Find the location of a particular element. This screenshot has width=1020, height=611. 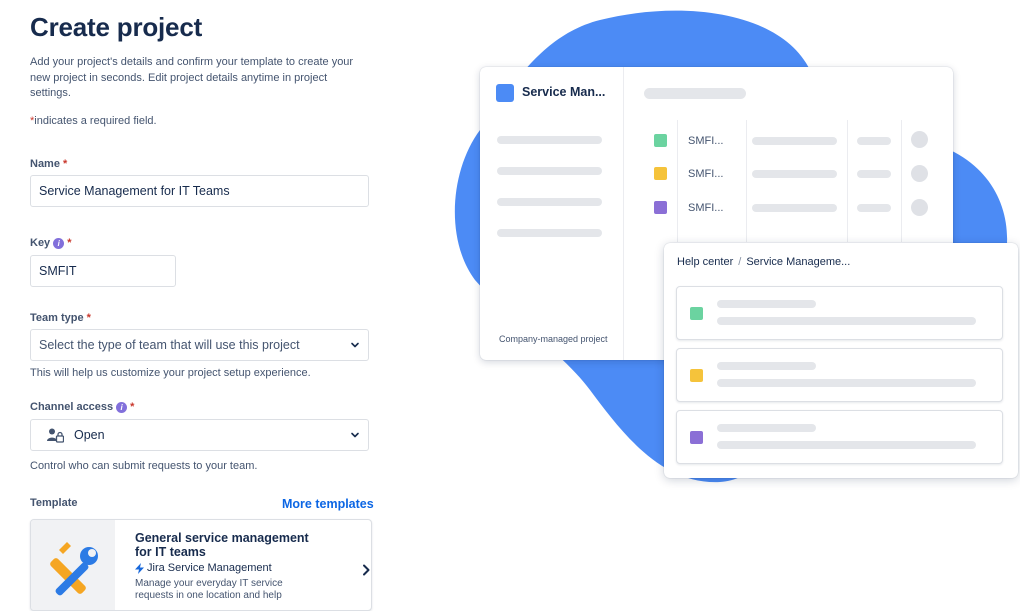

name-input-value: Service Management for IT Teams is located at coordinates (134, 191).